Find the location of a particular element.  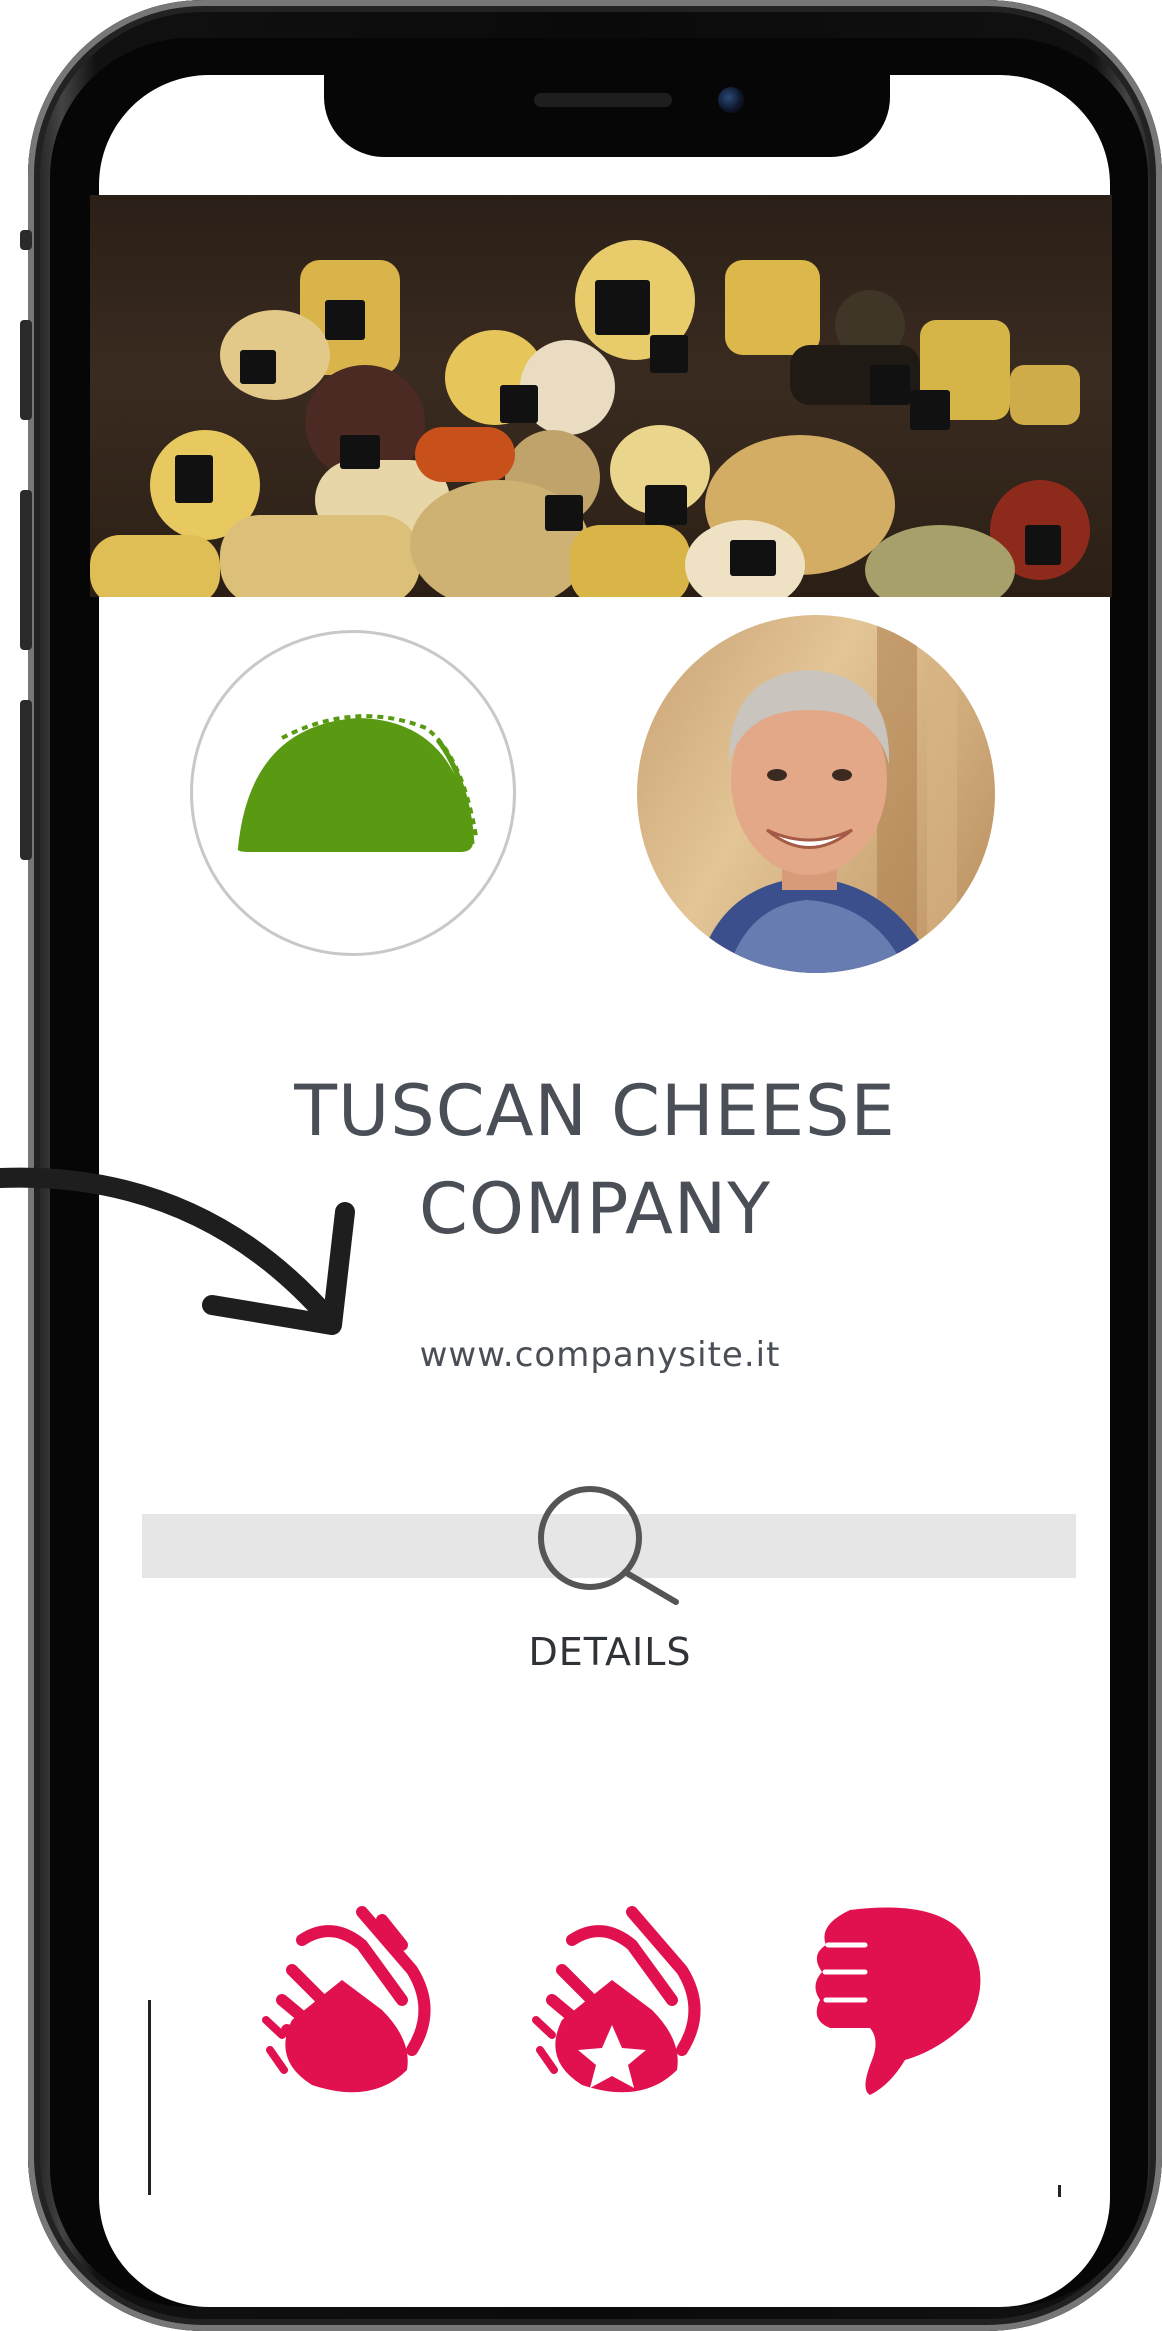

phone-side-button is located at coordinates (26, 780).